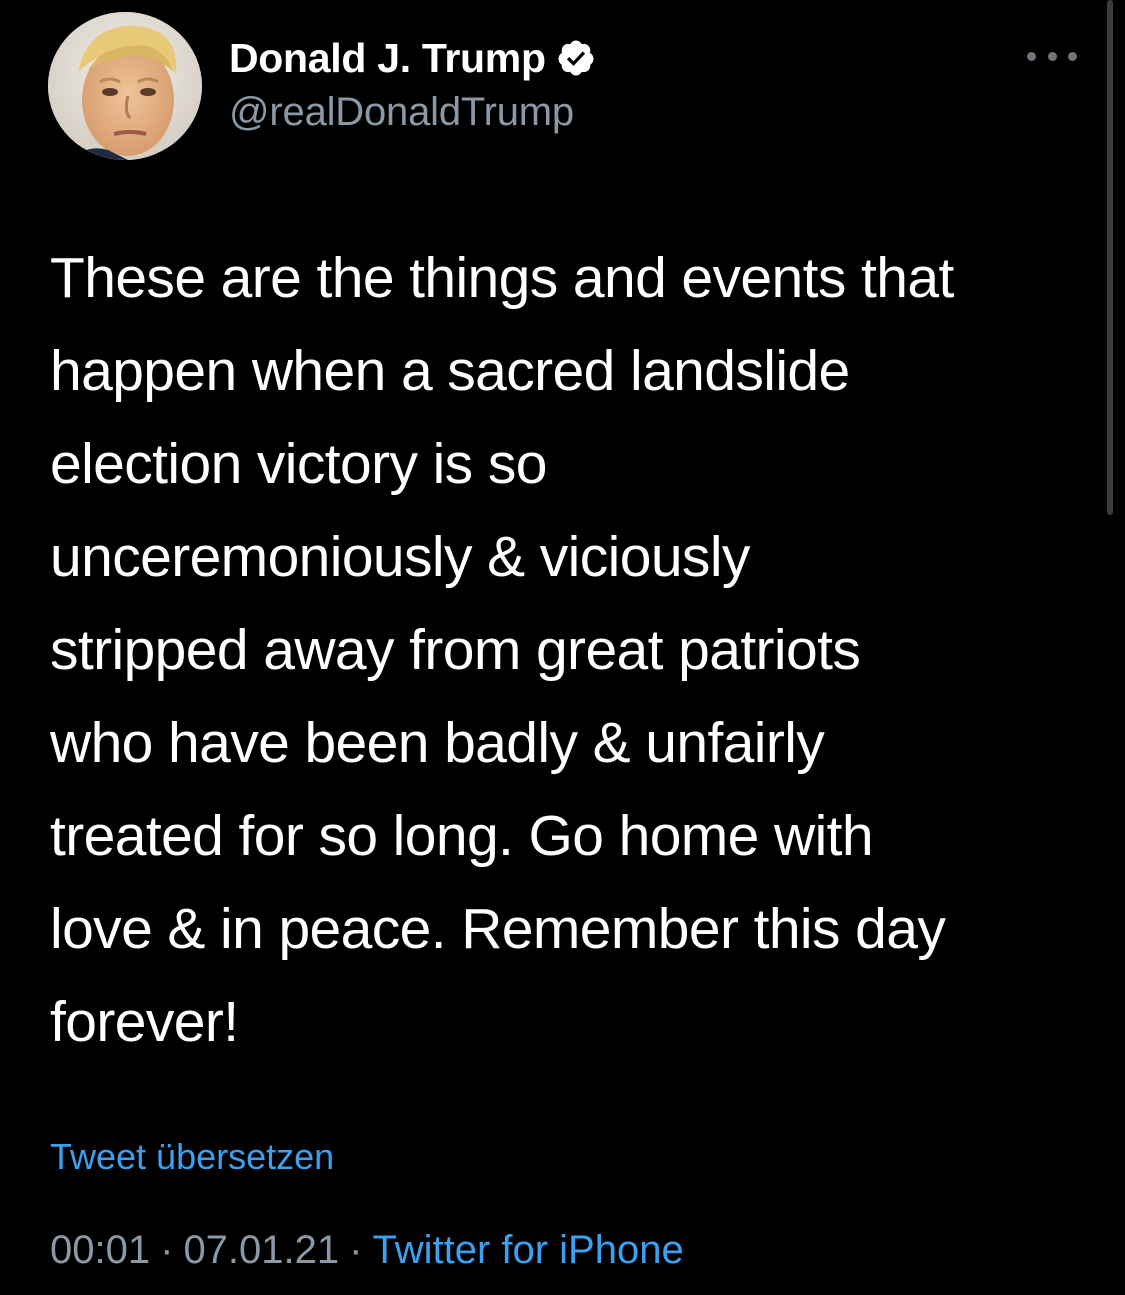 The image size is (1125, 1295). What do you see at coordinates (527, 1250) in the screenshot?
I see `tweet-source-link: Twitter for iPhone` at bounding box center [527, 1250].